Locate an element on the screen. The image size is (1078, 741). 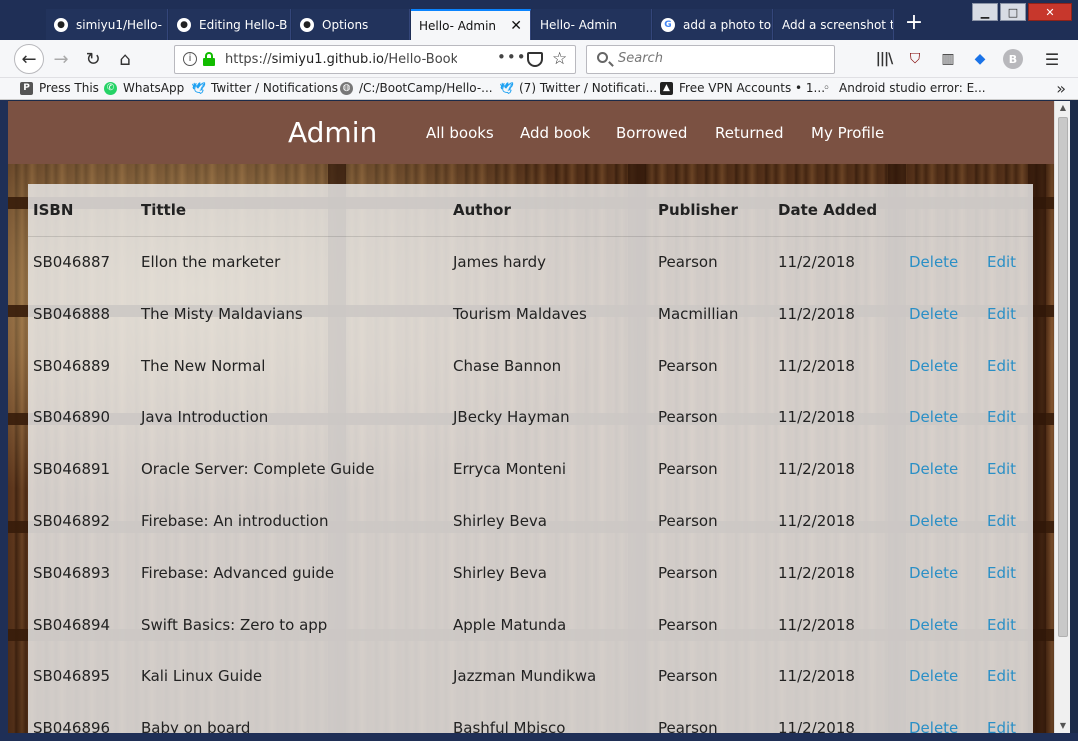
new-tab-button: + is located at coordinates (914, 22).